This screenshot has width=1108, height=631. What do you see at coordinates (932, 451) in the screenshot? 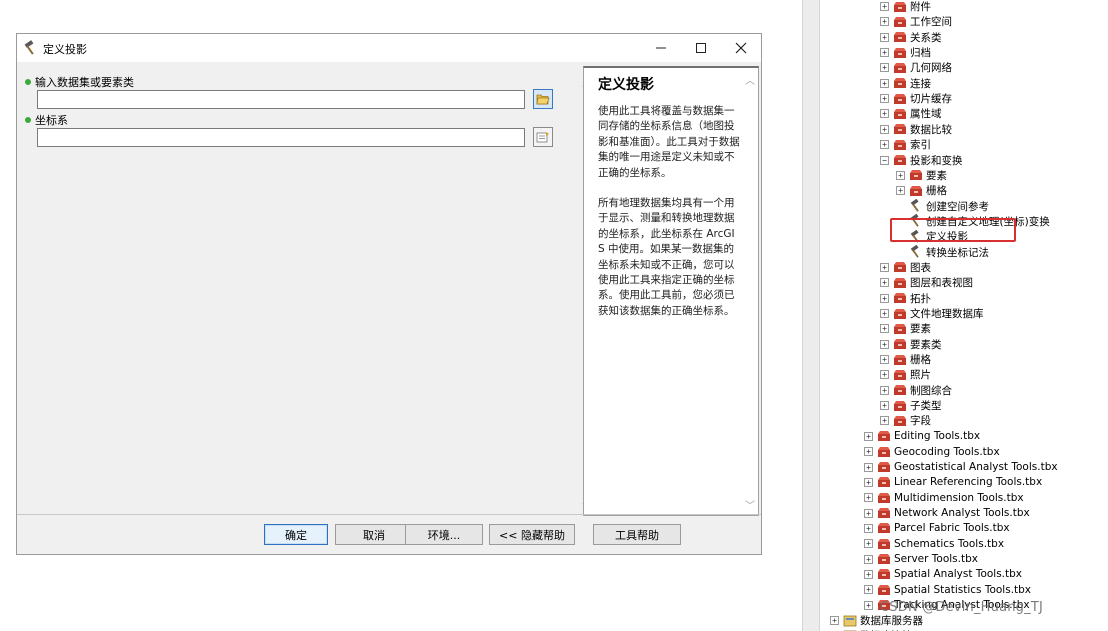
I see `tree-toolset-item: + Geocoding Tools.tbx` at bounding box center [932, 451].